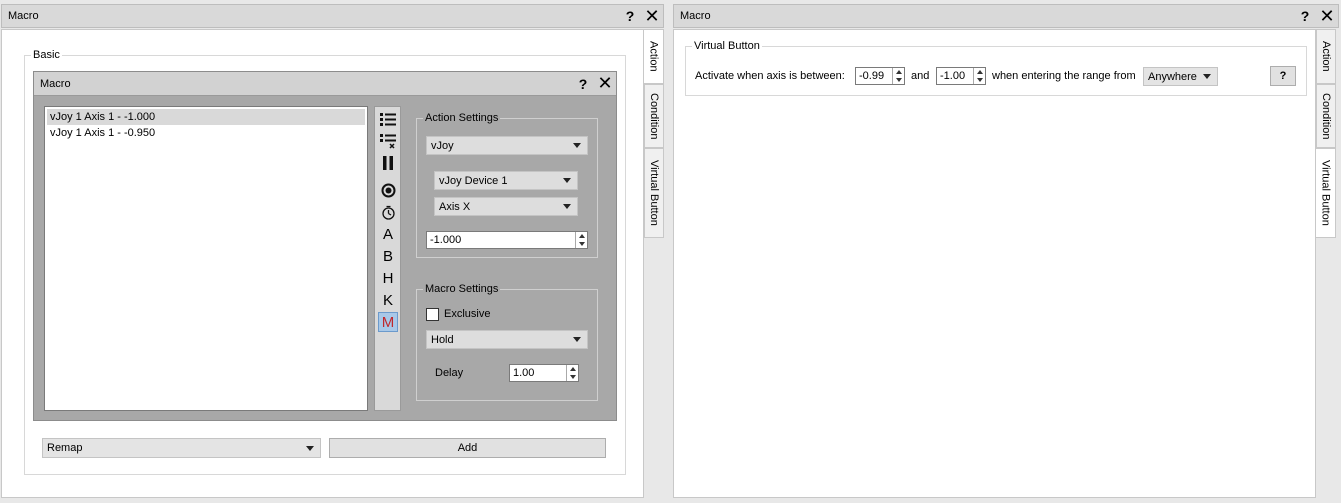 The image size is (1341, 503). Describe the element at coordinates (473, 180) in the screenshot. I see `device-value: vJoy Device 1` at that location.